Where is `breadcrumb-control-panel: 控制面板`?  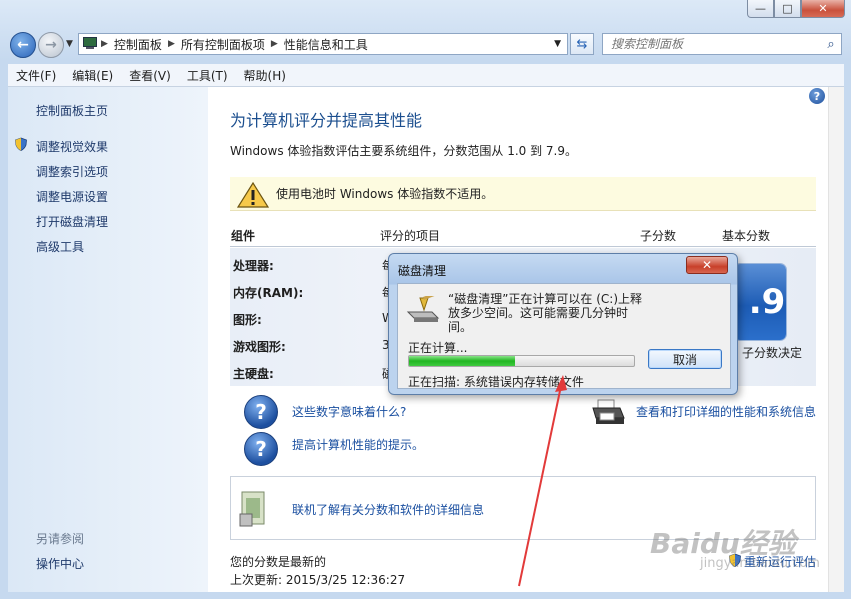 breadcrumb-control-panel: 控制面板 is located at coordinates (138, 44).